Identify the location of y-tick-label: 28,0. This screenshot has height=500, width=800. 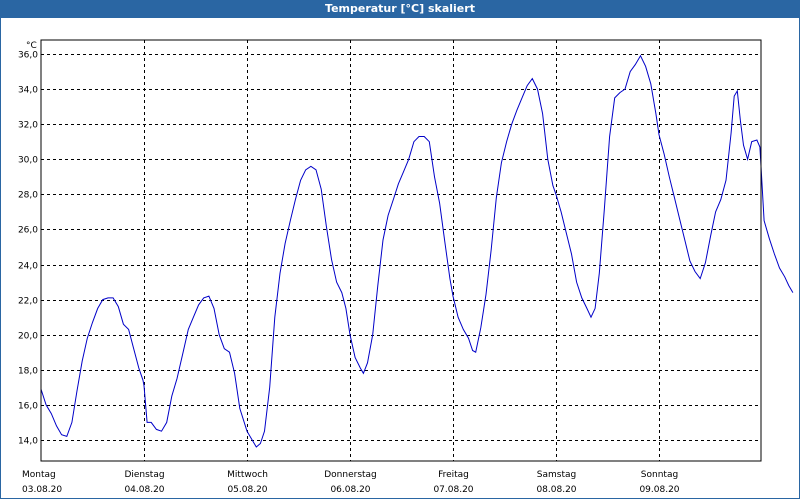
(28, 196).